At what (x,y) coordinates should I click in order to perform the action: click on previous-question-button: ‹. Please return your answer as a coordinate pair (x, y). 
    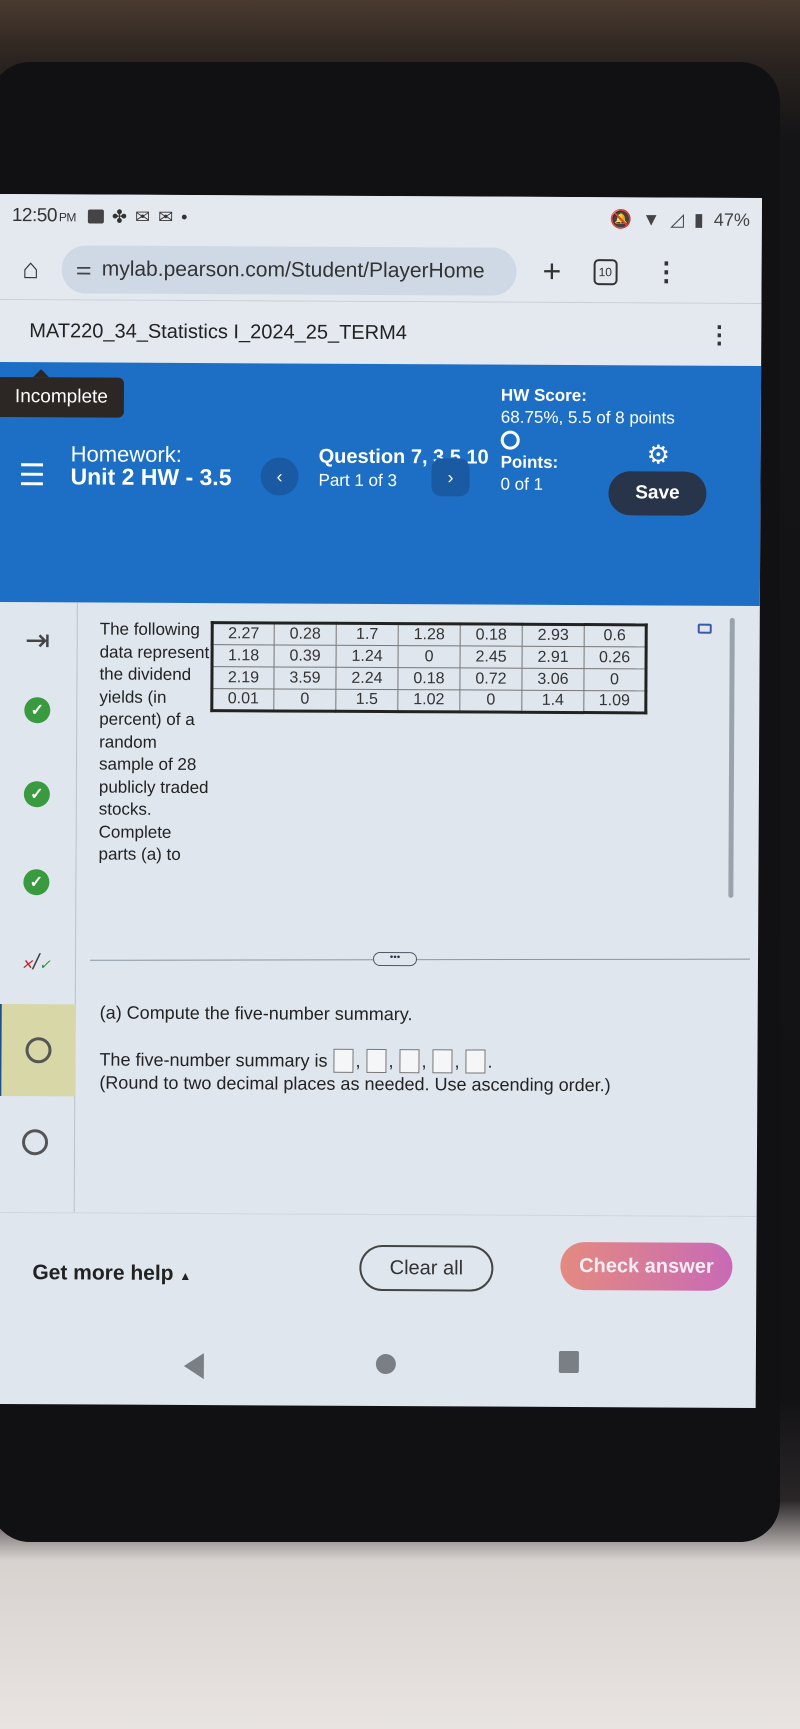
    Looking at the image, I should click on (279, 476).